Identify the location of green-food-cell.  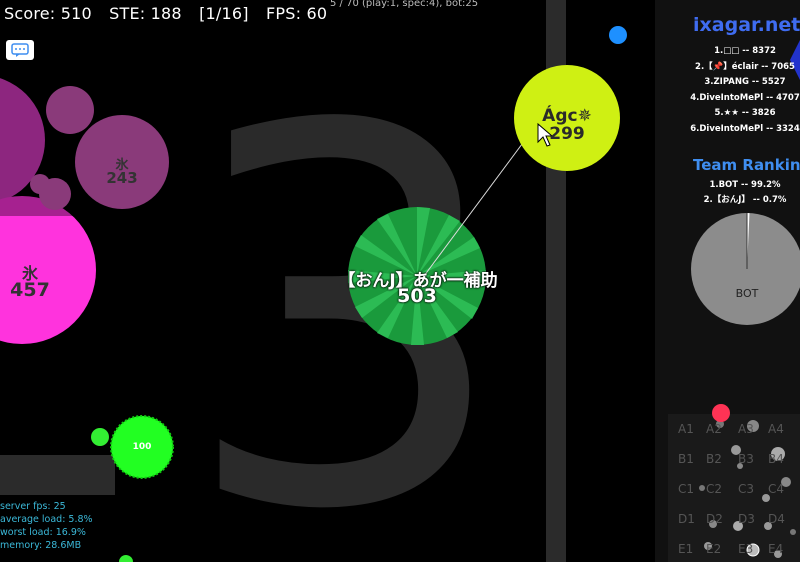
(100, 437).